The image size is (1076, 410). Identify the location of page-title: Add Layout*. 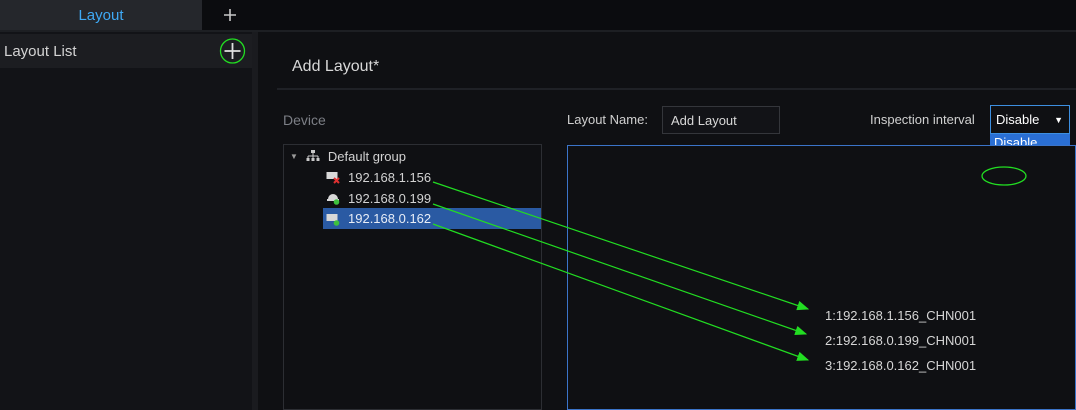
(336, 66).